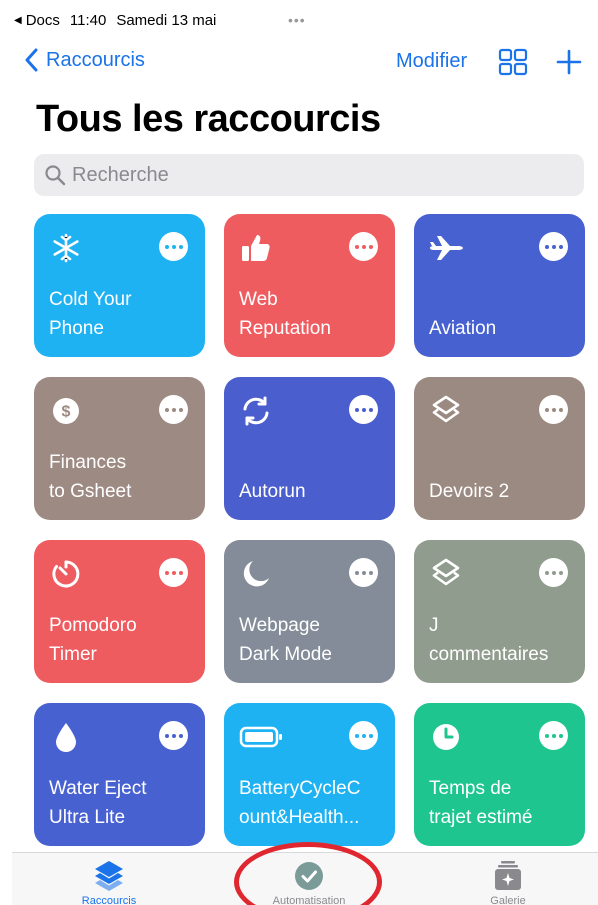 The height and width of the screenshot is (905, 598). Describe the element at coordinates (166, 20) in the screenshot. I see `status-date: Samedi 13 mai` at that location.